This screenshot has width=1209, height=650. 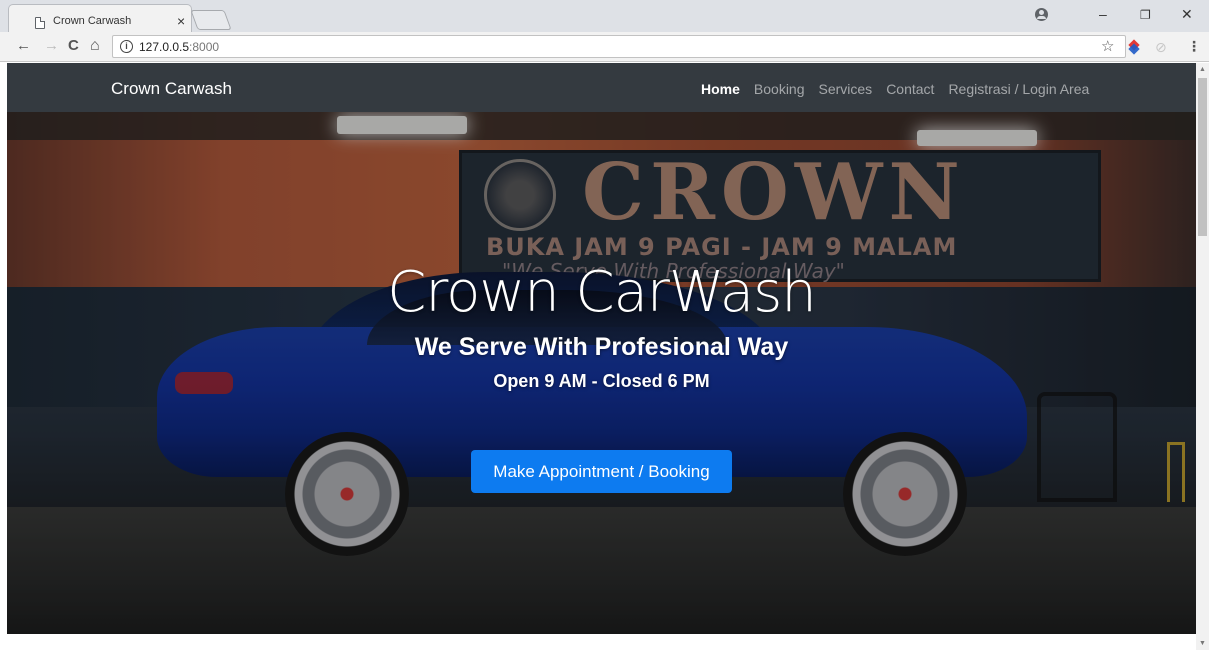 I want to click on profile-icon, so click(x=1041, y=14).